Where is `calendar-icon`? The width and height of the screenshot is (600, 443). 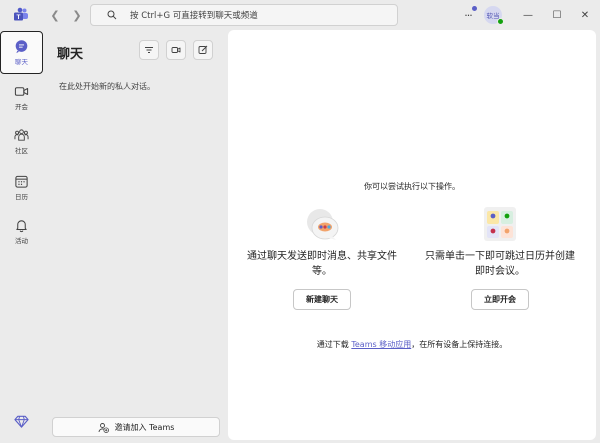
calendar-icon is located at coordinates (21, 181).